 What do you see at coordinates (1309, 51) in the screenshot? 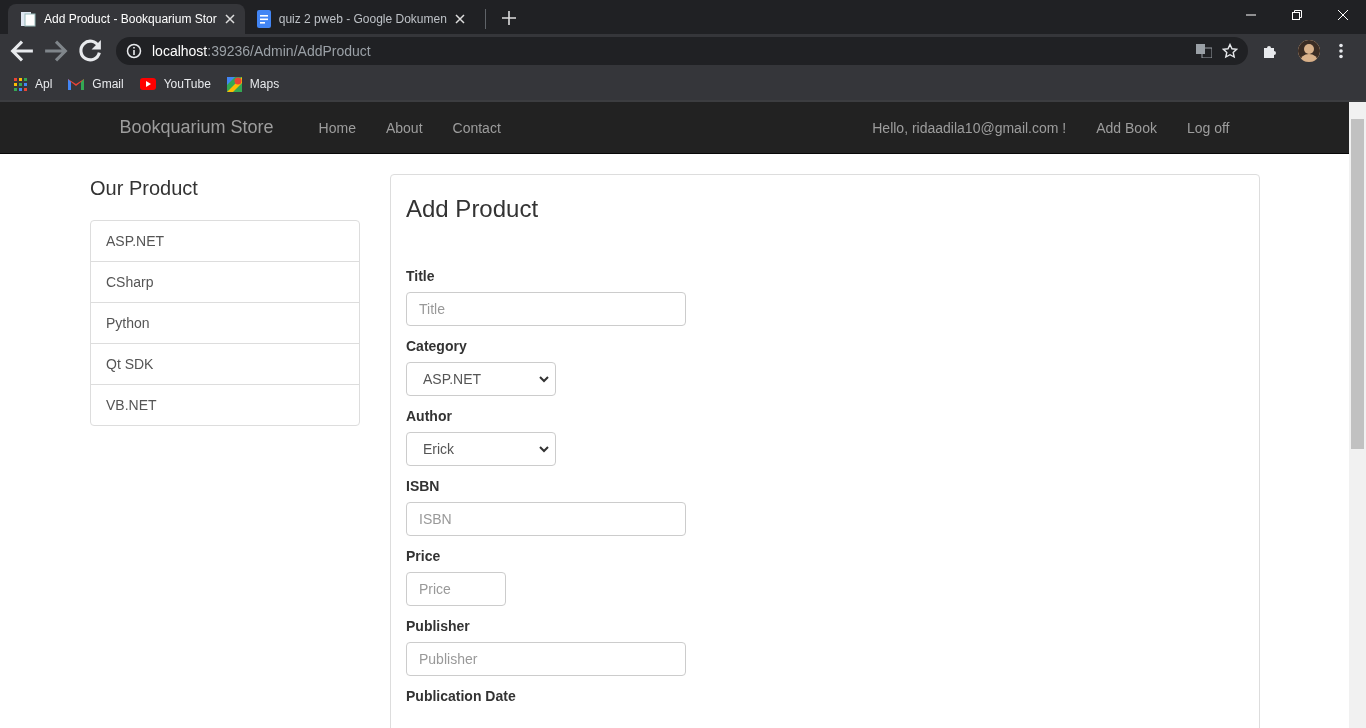
I see `avatar` at bounding box center [1309, 51].